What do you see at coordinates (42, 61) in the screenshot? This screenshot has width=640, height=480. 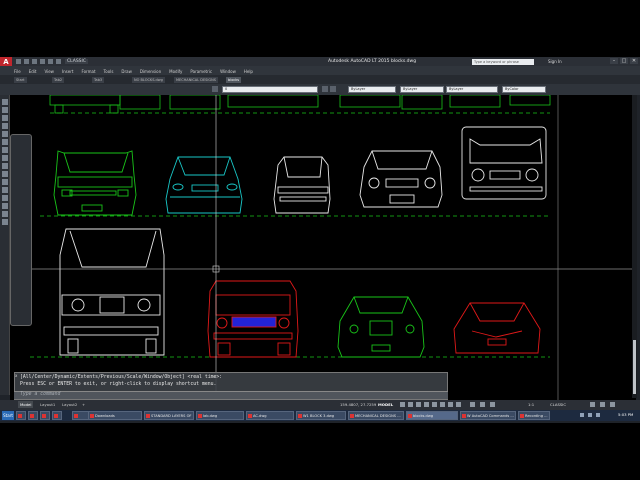 I see `print-icon` at bounding box center [42, 61].